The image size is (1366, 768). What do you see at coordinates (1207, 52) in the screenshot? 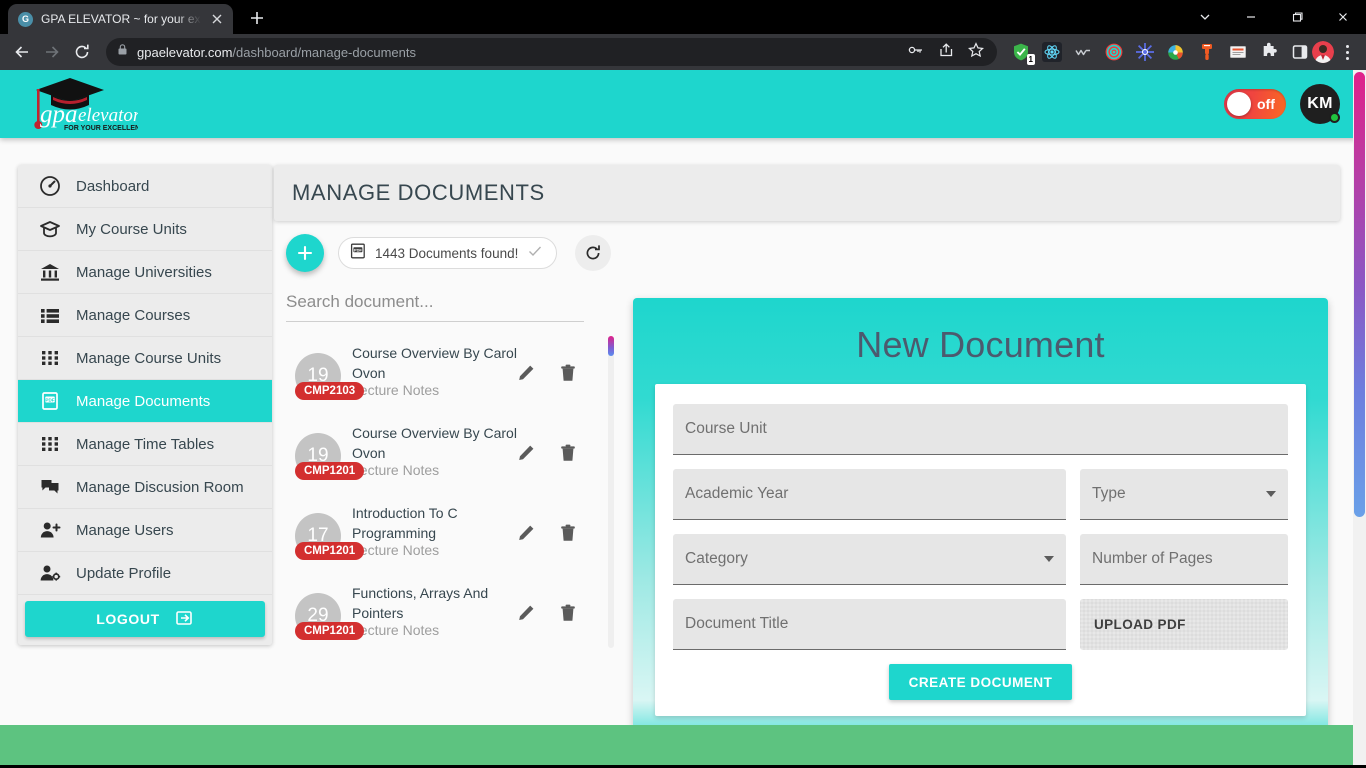
I see `honey-extension-icon` at bounding box center [1207, 52].